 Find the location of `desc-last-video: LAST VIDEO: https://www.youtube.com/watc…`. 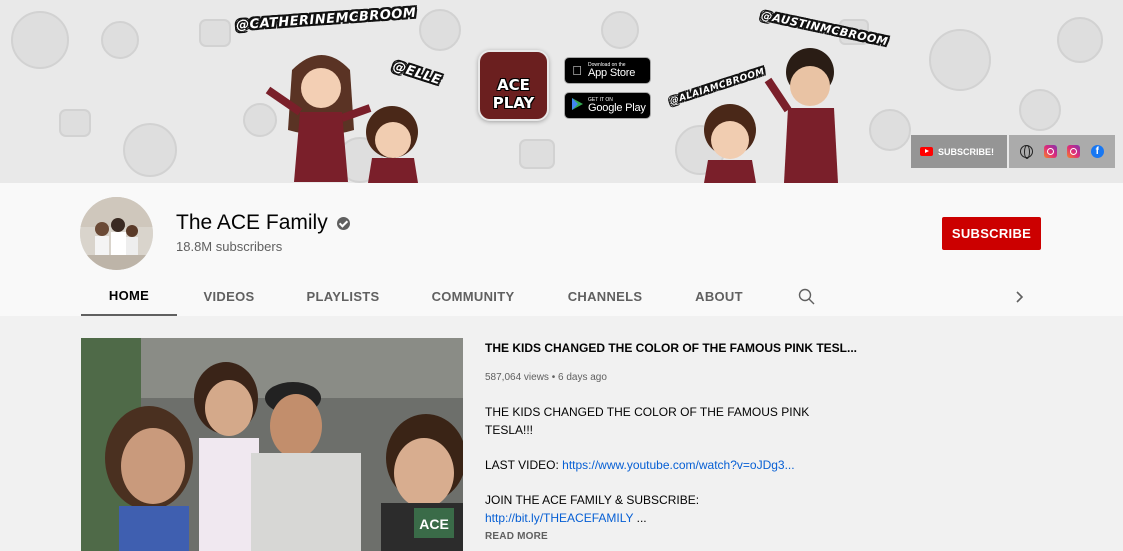

desc-last-video: LAST VIDEO: https://www.youtube.com/watc… is located at coordinates (665, 465).